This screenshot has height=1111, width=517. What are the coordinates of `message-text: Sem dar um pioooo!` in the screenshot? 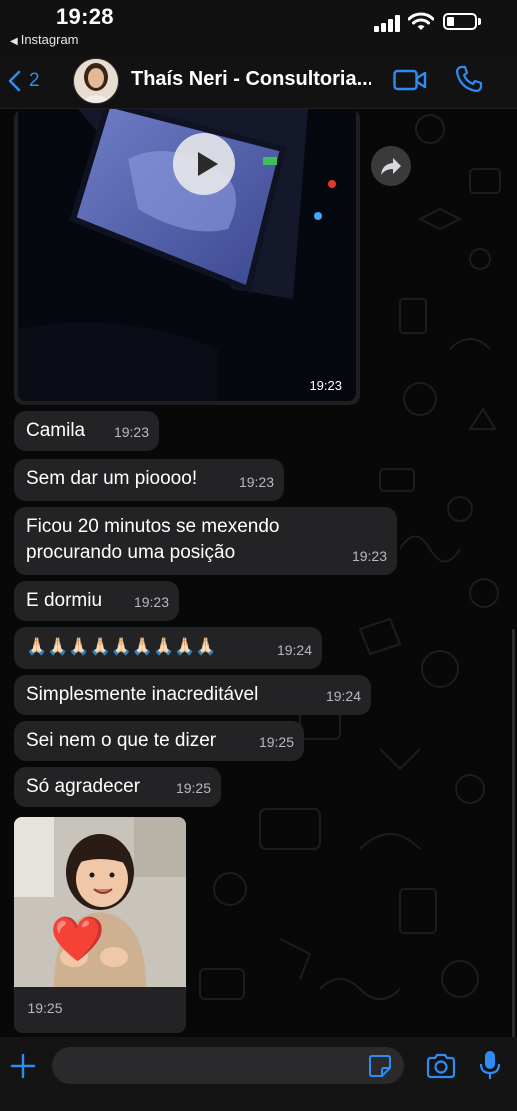 It's located at (112, 478).